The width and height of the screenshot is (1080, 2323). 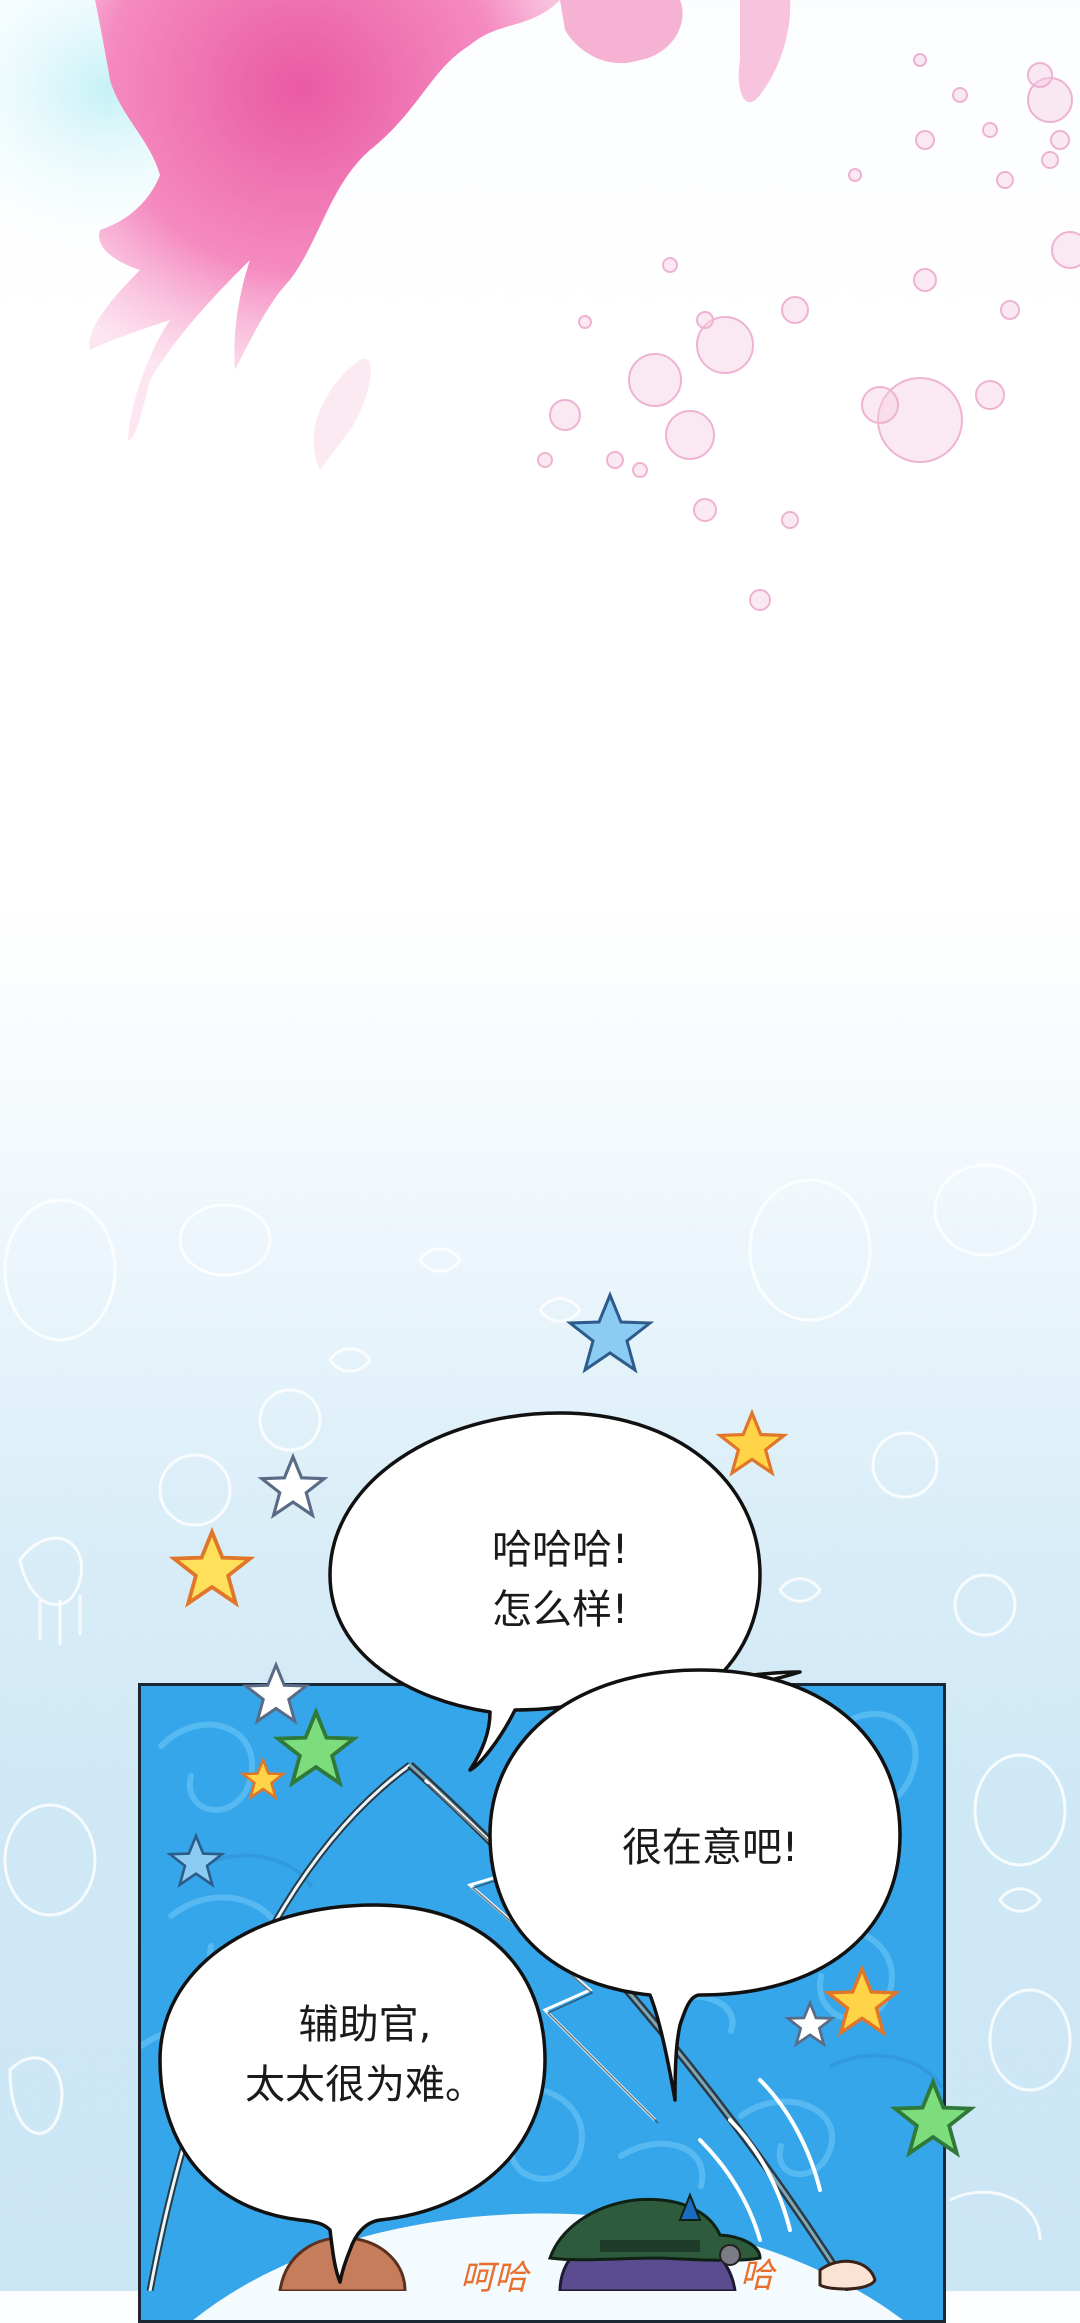 What do you see at coordinates (365, 2085) in the screenshot?
I see `speech-line: 太太很为难。` at bounding box center [365, 2085].